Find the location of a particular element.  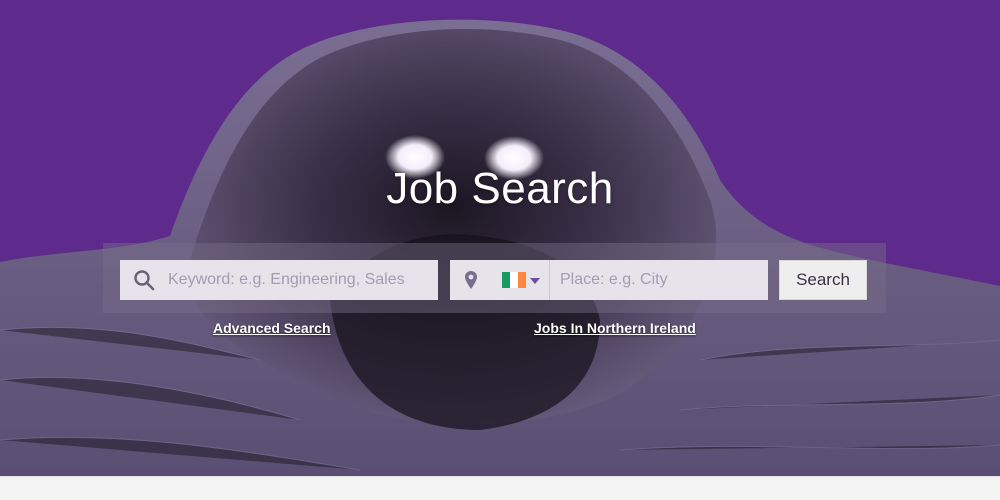

country-select is located at coordinates (521, 280).